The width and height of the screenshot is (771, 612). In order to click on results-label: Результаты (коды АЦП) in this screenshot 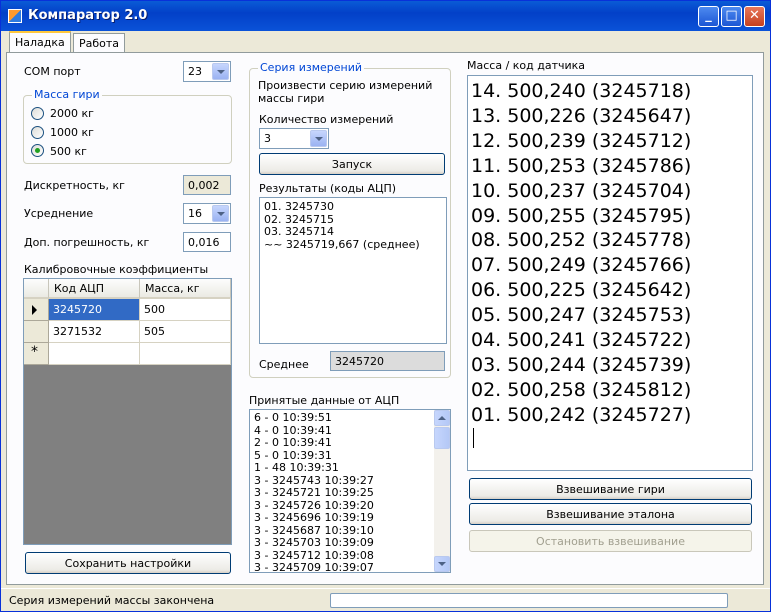, I will do `click(328, 188)`.